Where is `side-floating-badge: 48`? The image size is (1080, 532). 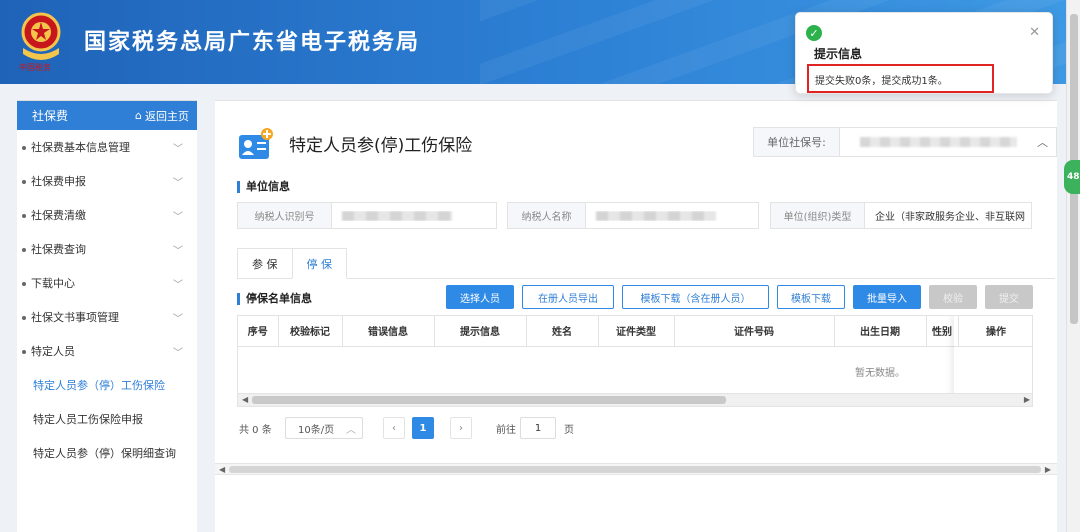
side-floating-badge: 48 is located at coordinates (1072, 177).